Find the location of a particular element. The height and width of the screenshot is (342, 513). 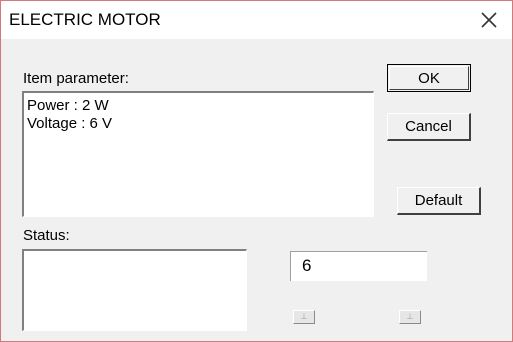

spinner-right-glyph: ⊥ is located at coordinates (410, 316).